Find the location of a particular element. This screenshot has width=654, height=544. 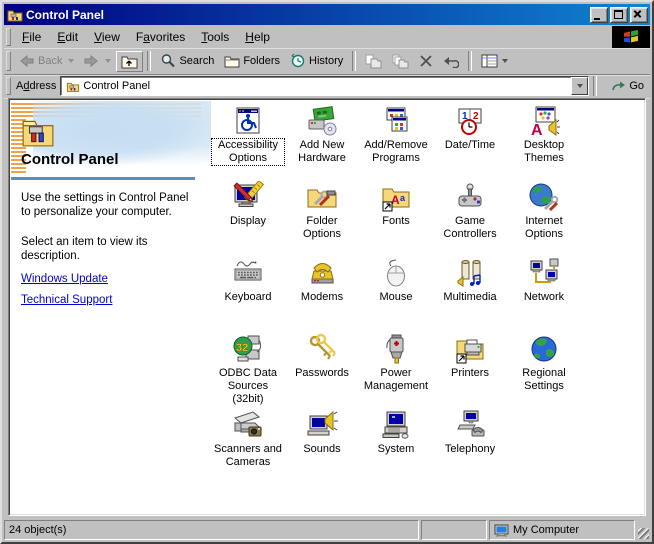

icon-add-new-hardware: Add New Hardware is located at coordinates (322, 141).